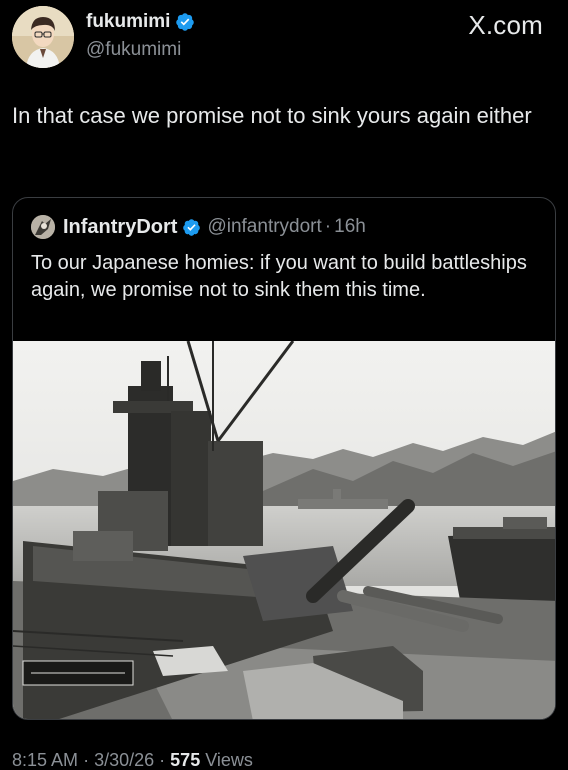 Image resolution: width=568 pixels, height=770 pixels. Describe the element at coordinates (264, 227) in the screenshot. I see `quoted-author-handle: @infantrydort` at that location.